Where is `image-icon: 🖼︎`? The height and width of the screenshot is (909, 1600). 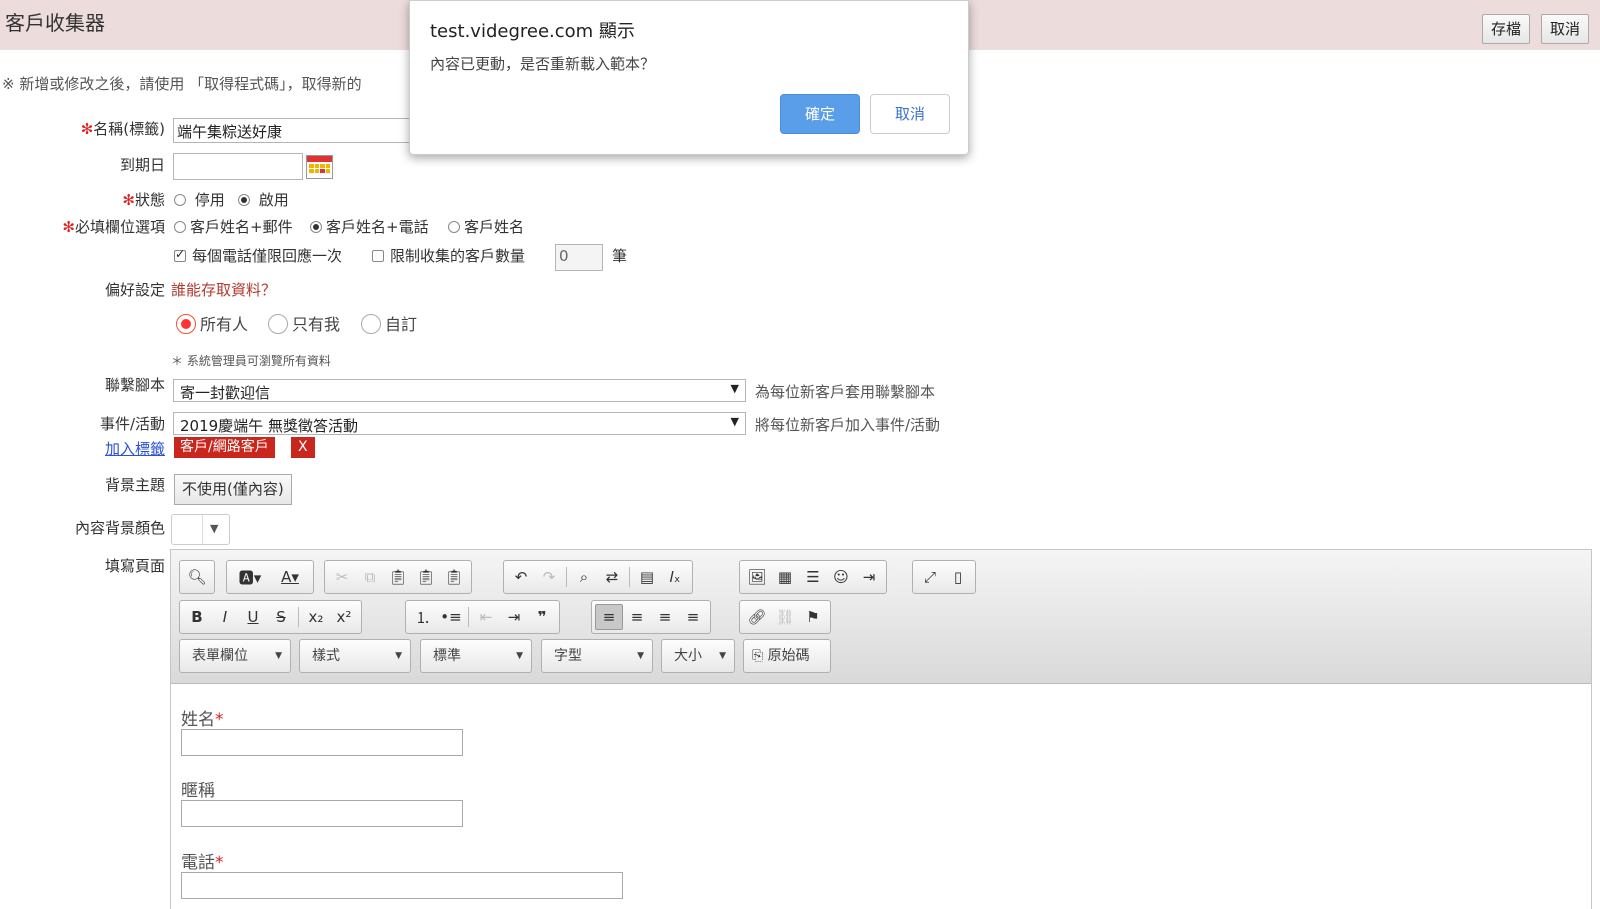
image-icon: 🖼︎ is located at coordinates (757, 577).